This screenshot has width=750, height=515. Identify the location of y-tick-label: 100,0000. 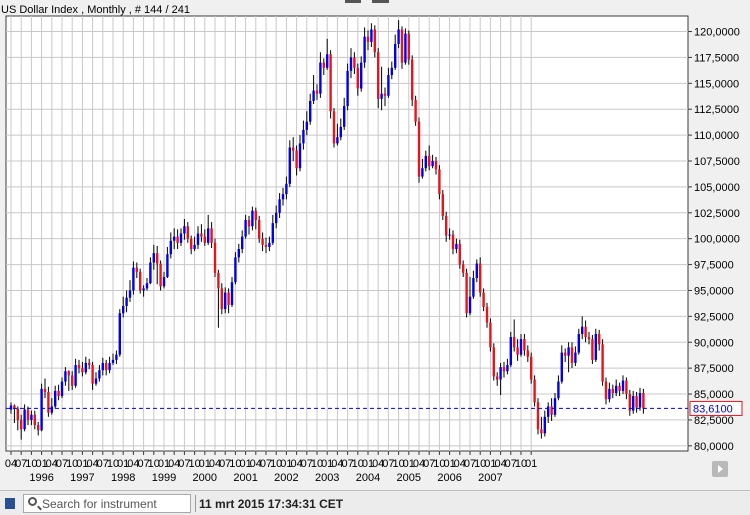
(717, 240).